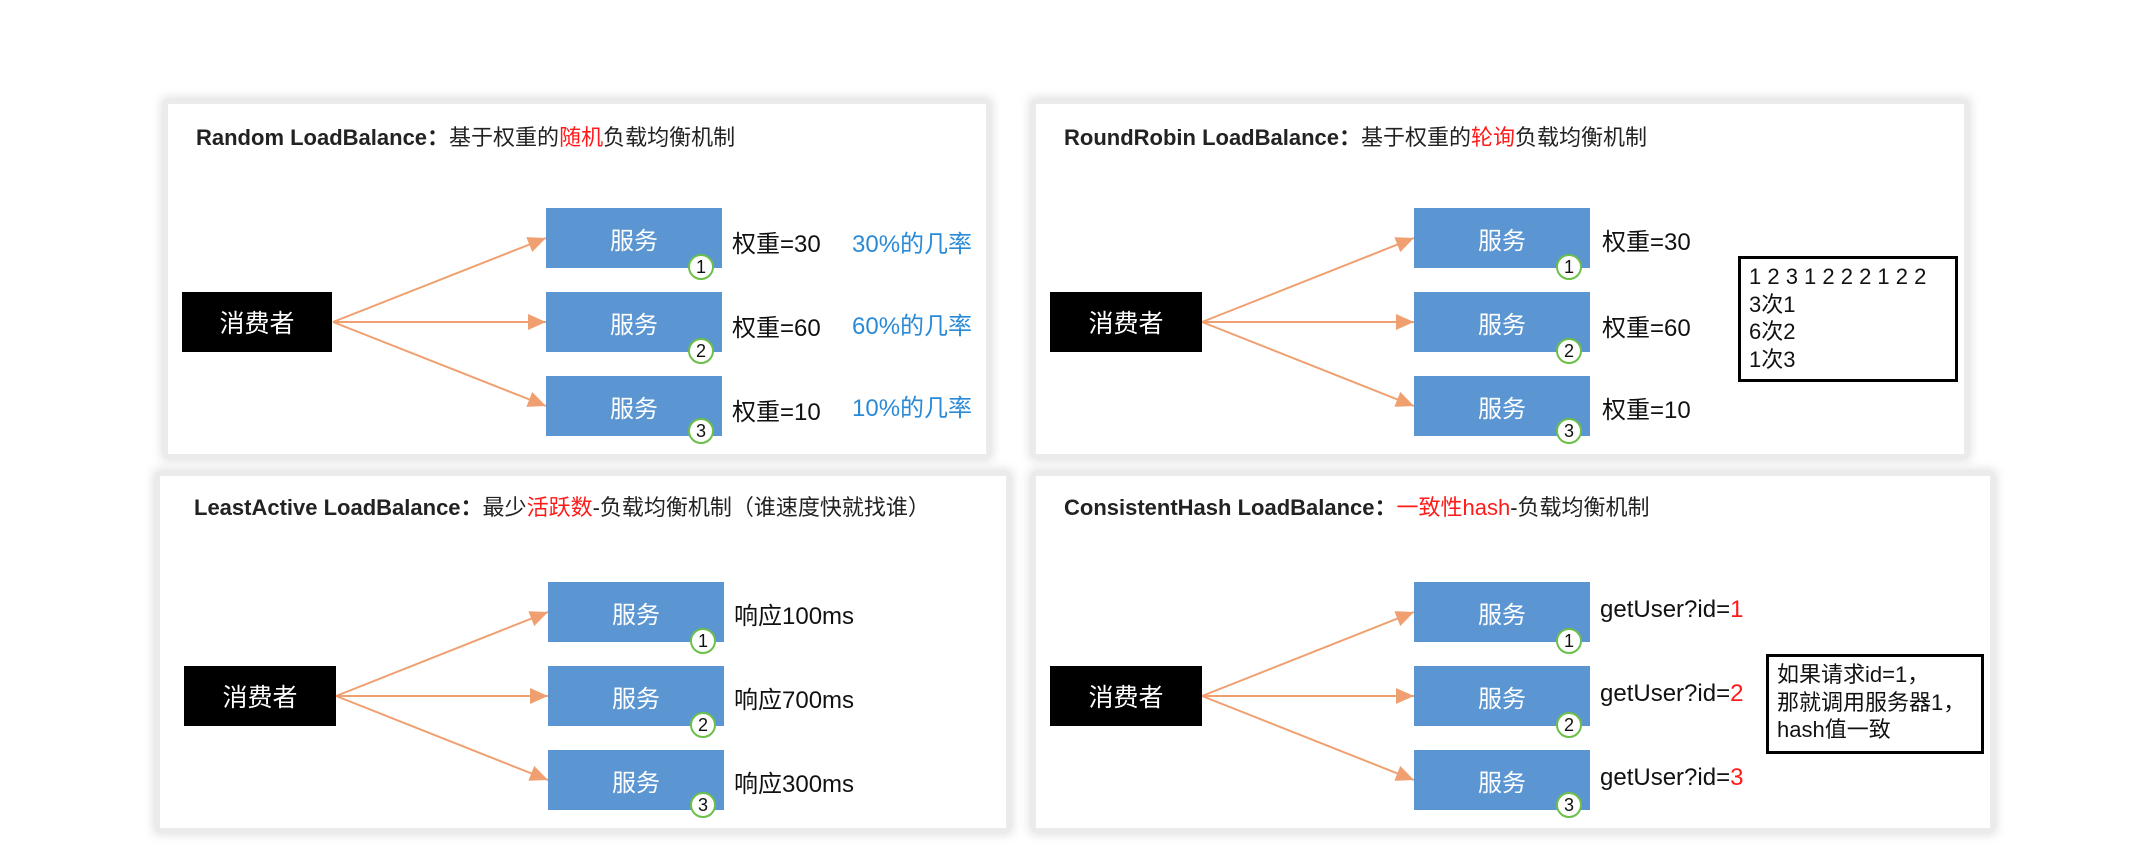  Describe the element at coordinates (1853, 674) in the screenshot. I see `note-line-1: 如果请求id=1，` at that location.